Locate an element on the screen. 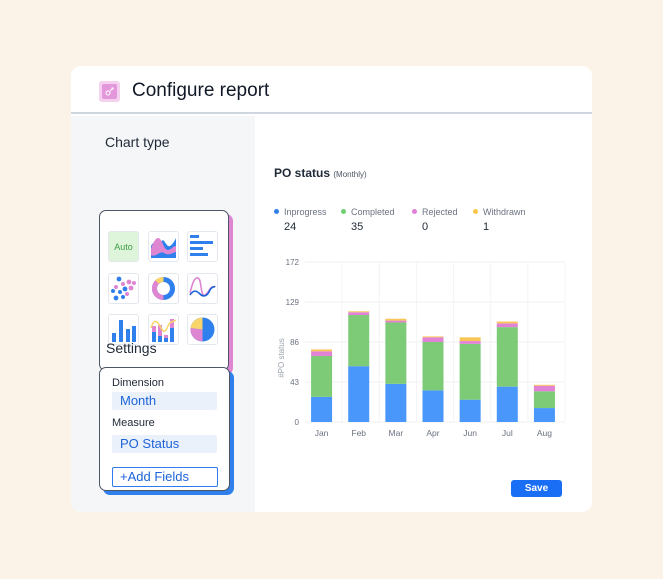 The width and height of the screenshot is (663, 579). area-chart-icon is located at coordinates (163, 248).